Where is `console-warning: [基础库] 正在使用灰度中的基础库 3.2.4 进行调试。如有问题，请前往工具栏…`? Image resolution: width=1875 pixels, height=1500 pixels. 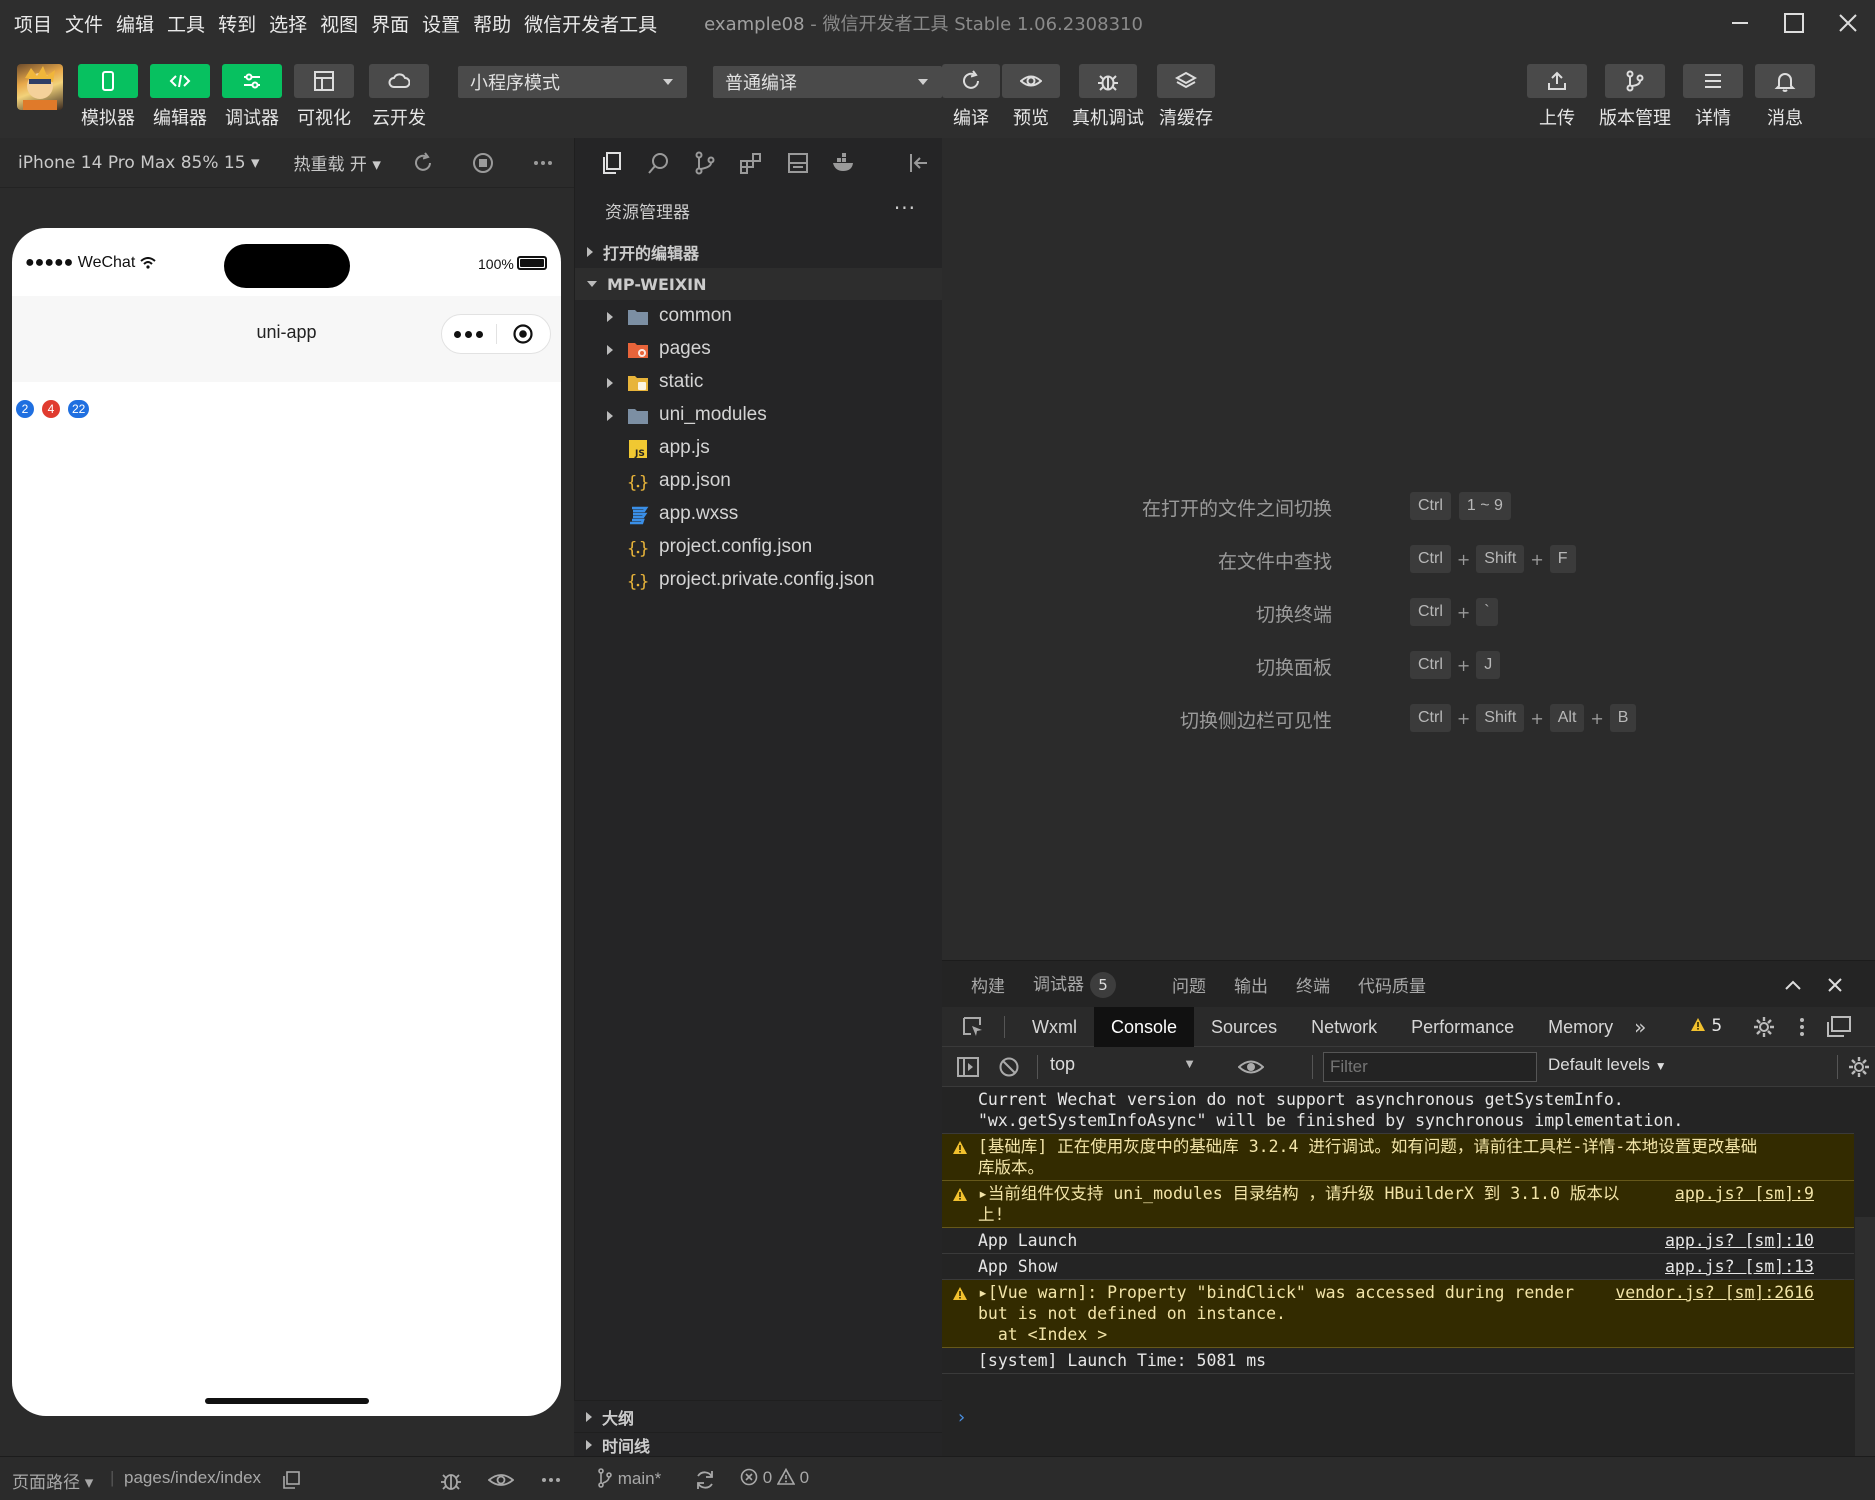
console-warning: [基础库] 正在使用灰度中的基础库 3.2.4 进行调试。如有问题，请前往工具栏… is located at coordinates (1398, 1157).